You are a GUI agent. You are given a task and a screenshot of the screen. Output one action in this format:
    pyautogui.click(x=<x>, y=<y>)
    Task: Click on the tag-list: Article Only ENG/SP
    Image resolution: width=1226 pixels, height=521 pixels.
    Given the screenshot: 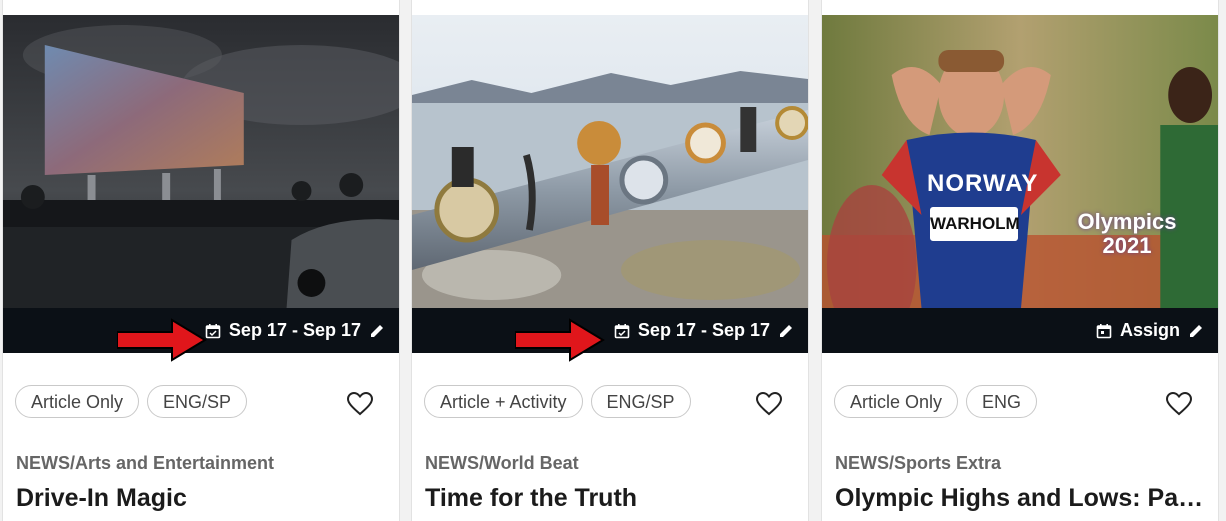 What is the action you would take?
    pyautogui.click(x=131, y=401)
    